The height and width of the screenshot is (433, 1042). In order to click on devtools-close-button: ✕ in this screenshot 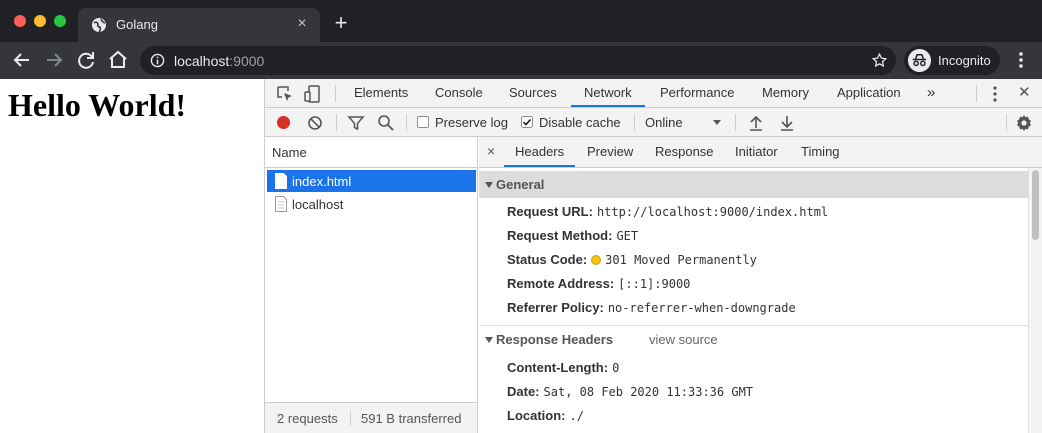, I will do `click(1024, 93)`.